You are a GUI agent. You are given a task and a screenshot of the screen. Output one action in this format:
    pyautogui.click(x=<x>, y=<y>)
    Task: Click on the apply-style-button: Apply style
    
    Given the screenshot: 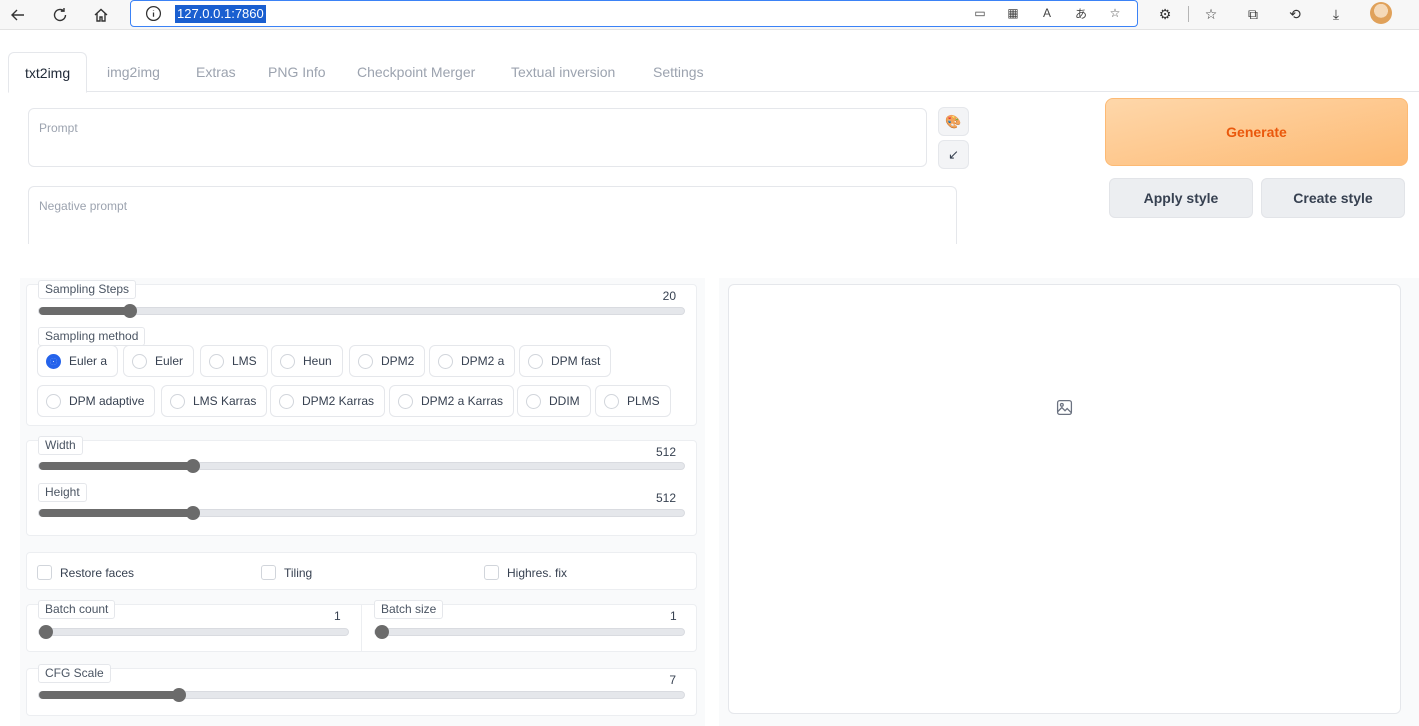 What is the action you would take?
    pyautogui.click(x=1181, y=198)
    